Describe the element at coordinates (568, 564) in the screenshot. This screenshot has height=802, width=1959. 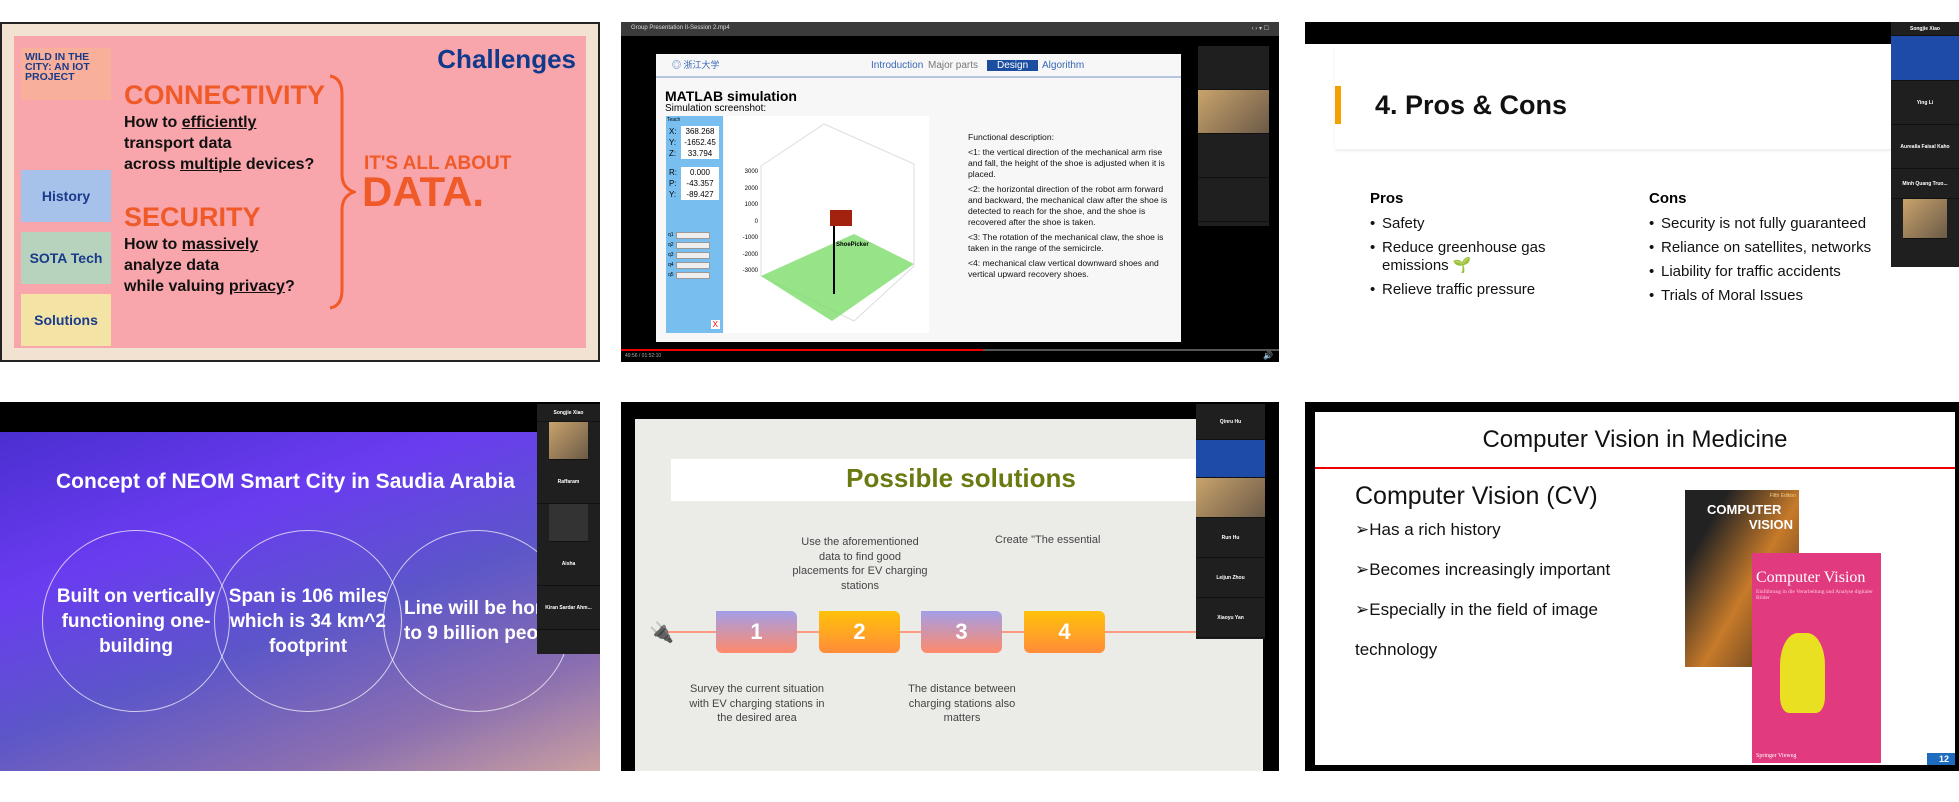
I see `participant-name: Aisha` at that location.